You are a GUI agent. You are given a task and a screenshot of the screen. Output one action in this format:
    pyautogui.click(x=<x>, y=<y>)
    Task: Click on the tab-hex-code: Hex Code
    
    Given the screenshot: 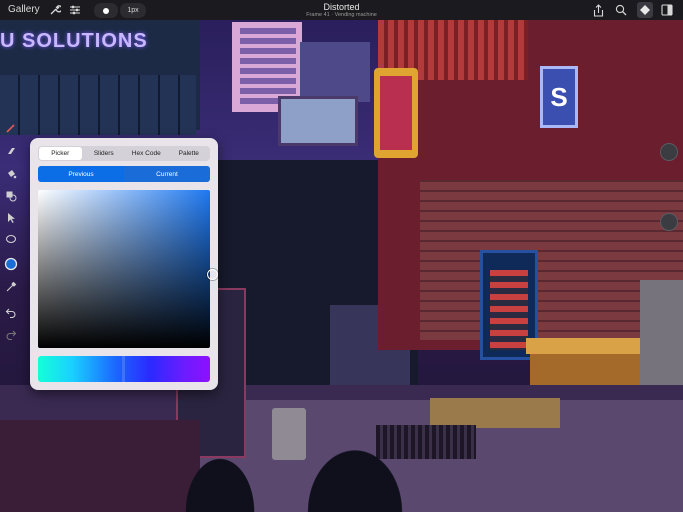 What is the action you would take?
    pyautogui.click(x=146, y=153)
    